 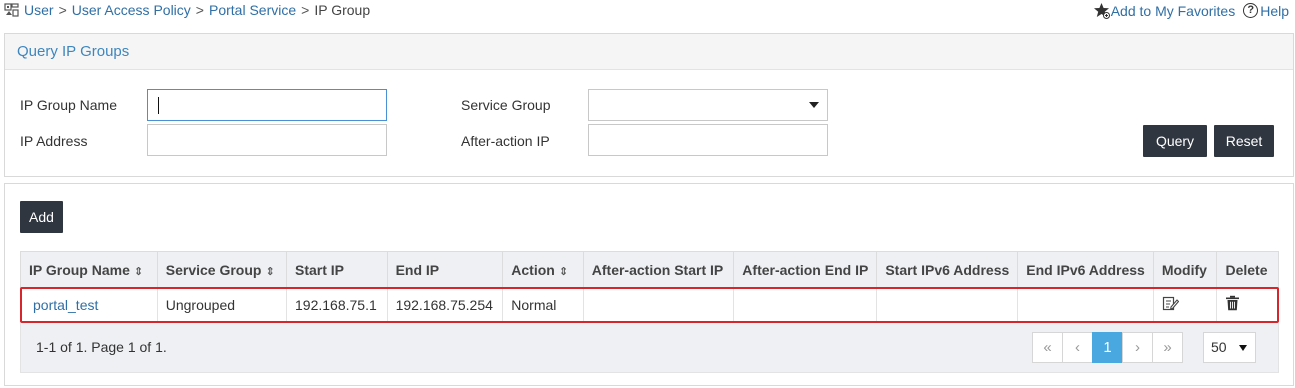 I want to click on breadcrumb-current: IP Group, so click(x=342, y=10).